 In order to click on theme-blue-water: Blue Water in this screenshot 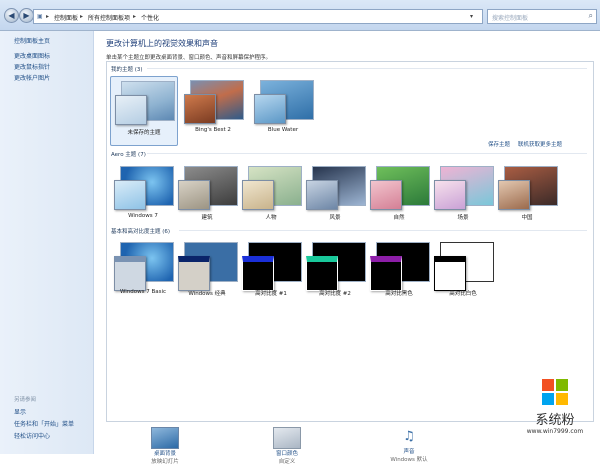, I will do `click(283, 110)`.